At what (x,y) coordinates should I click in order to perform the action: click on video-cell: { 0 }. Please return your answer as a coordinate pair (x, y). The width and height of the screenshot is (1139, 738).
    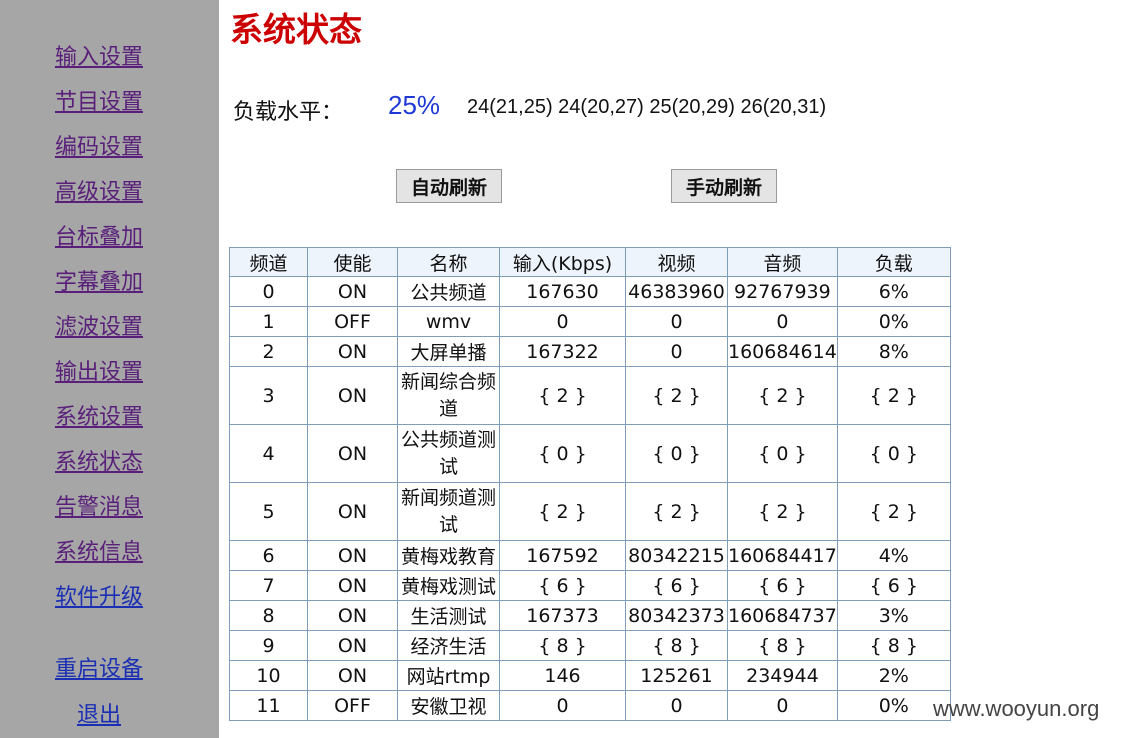
    Looking at the image, I should click on (676, 453).